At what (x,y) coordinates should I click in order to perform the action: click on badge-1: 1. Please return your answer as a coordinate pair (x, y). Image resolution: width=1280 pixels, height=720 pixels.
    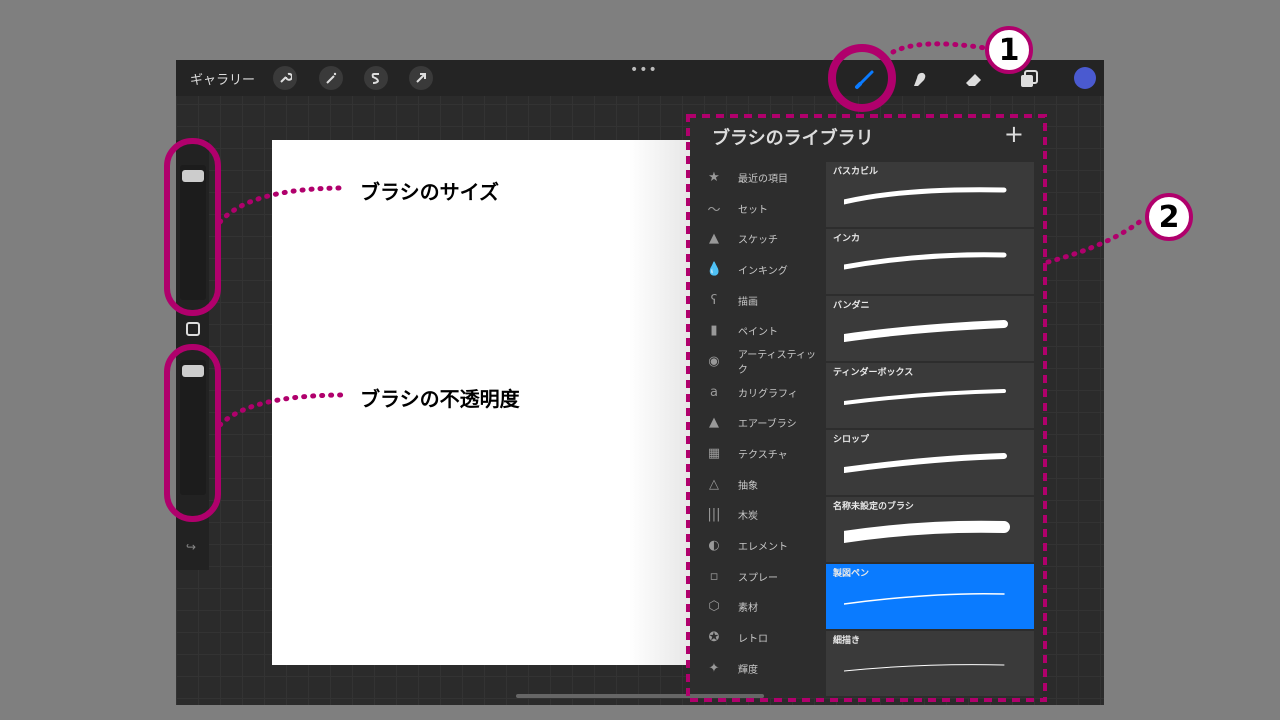
    Looking at the image, I should click on (1009, 50).